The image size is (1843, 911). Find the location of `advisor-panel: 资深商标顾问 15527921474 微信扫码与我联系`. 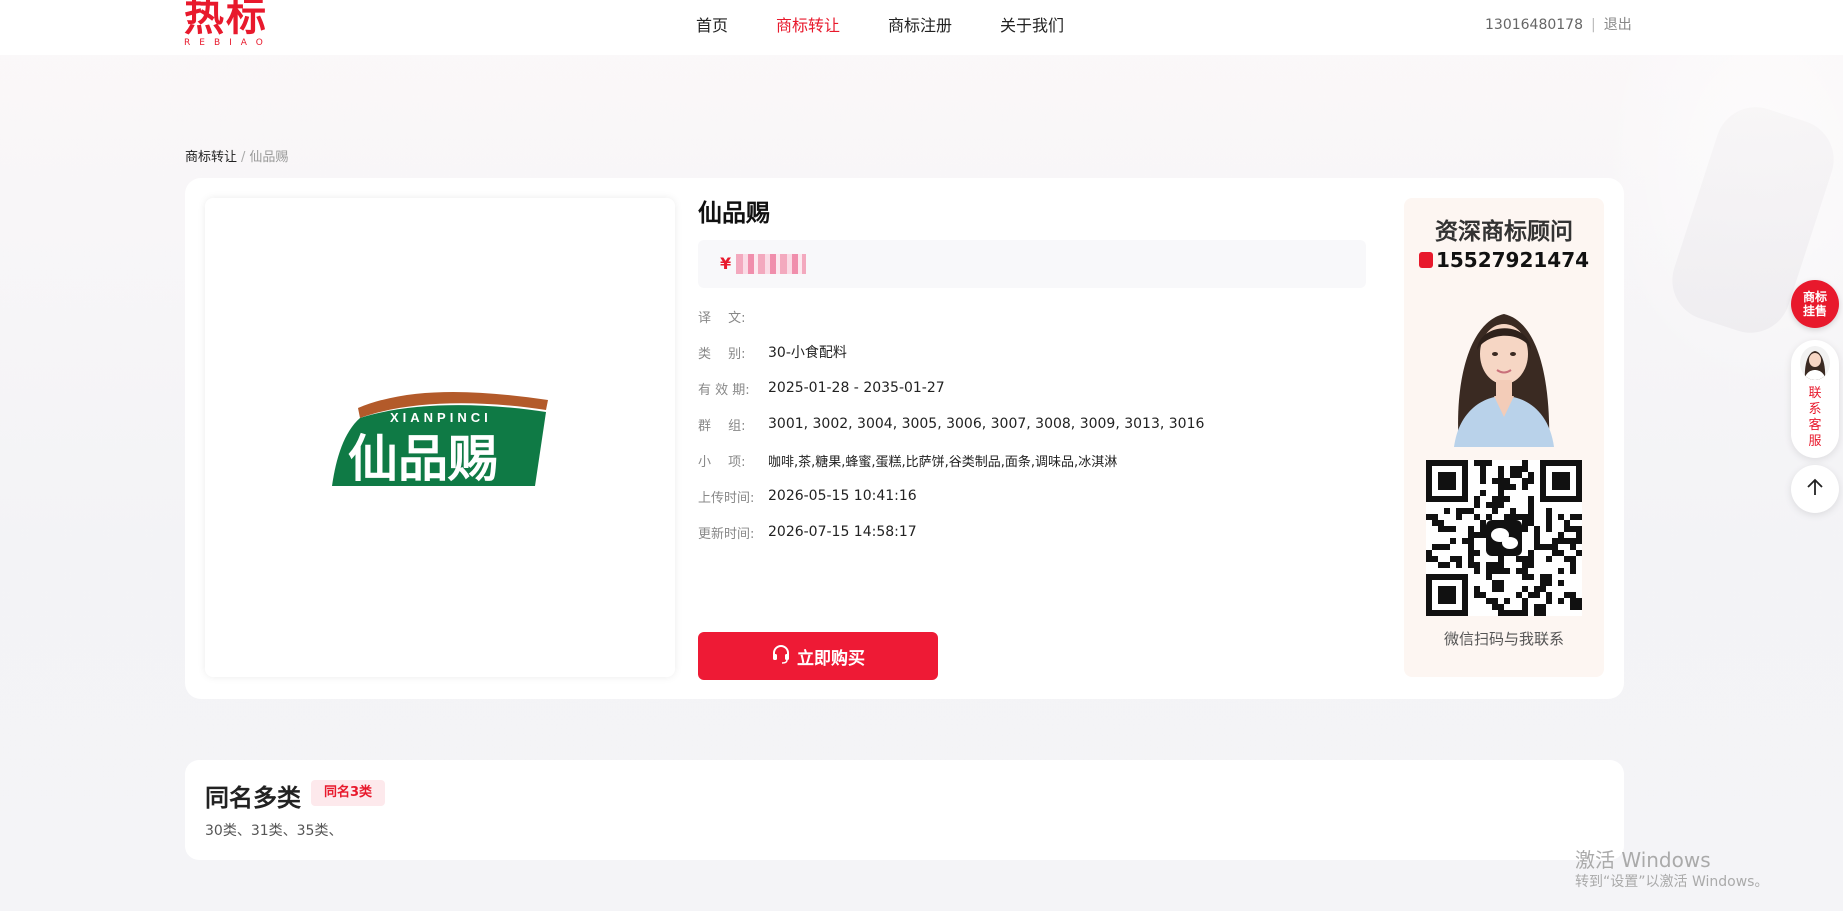

advisor-panel: 资深商标顾问 15527921474 微信扫码与我联系 is located at coordinates (1504, 437).